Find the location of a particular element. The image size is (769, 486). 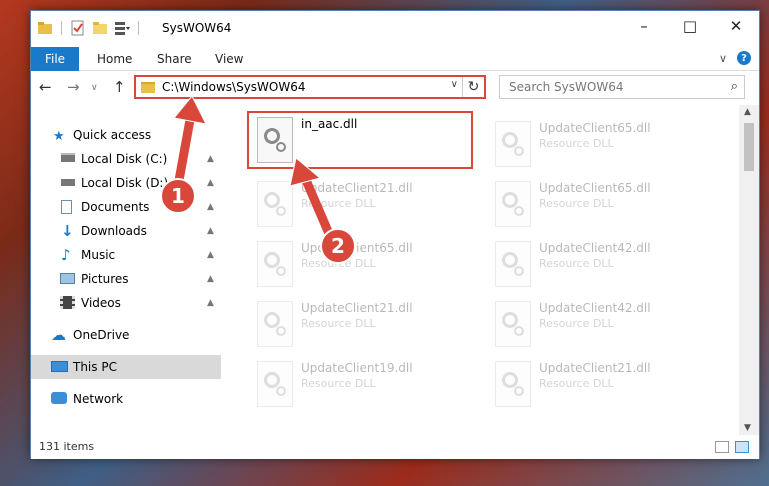

sidebar-item-music: ♪ Music ▲ is located at coordinates (126, 255).